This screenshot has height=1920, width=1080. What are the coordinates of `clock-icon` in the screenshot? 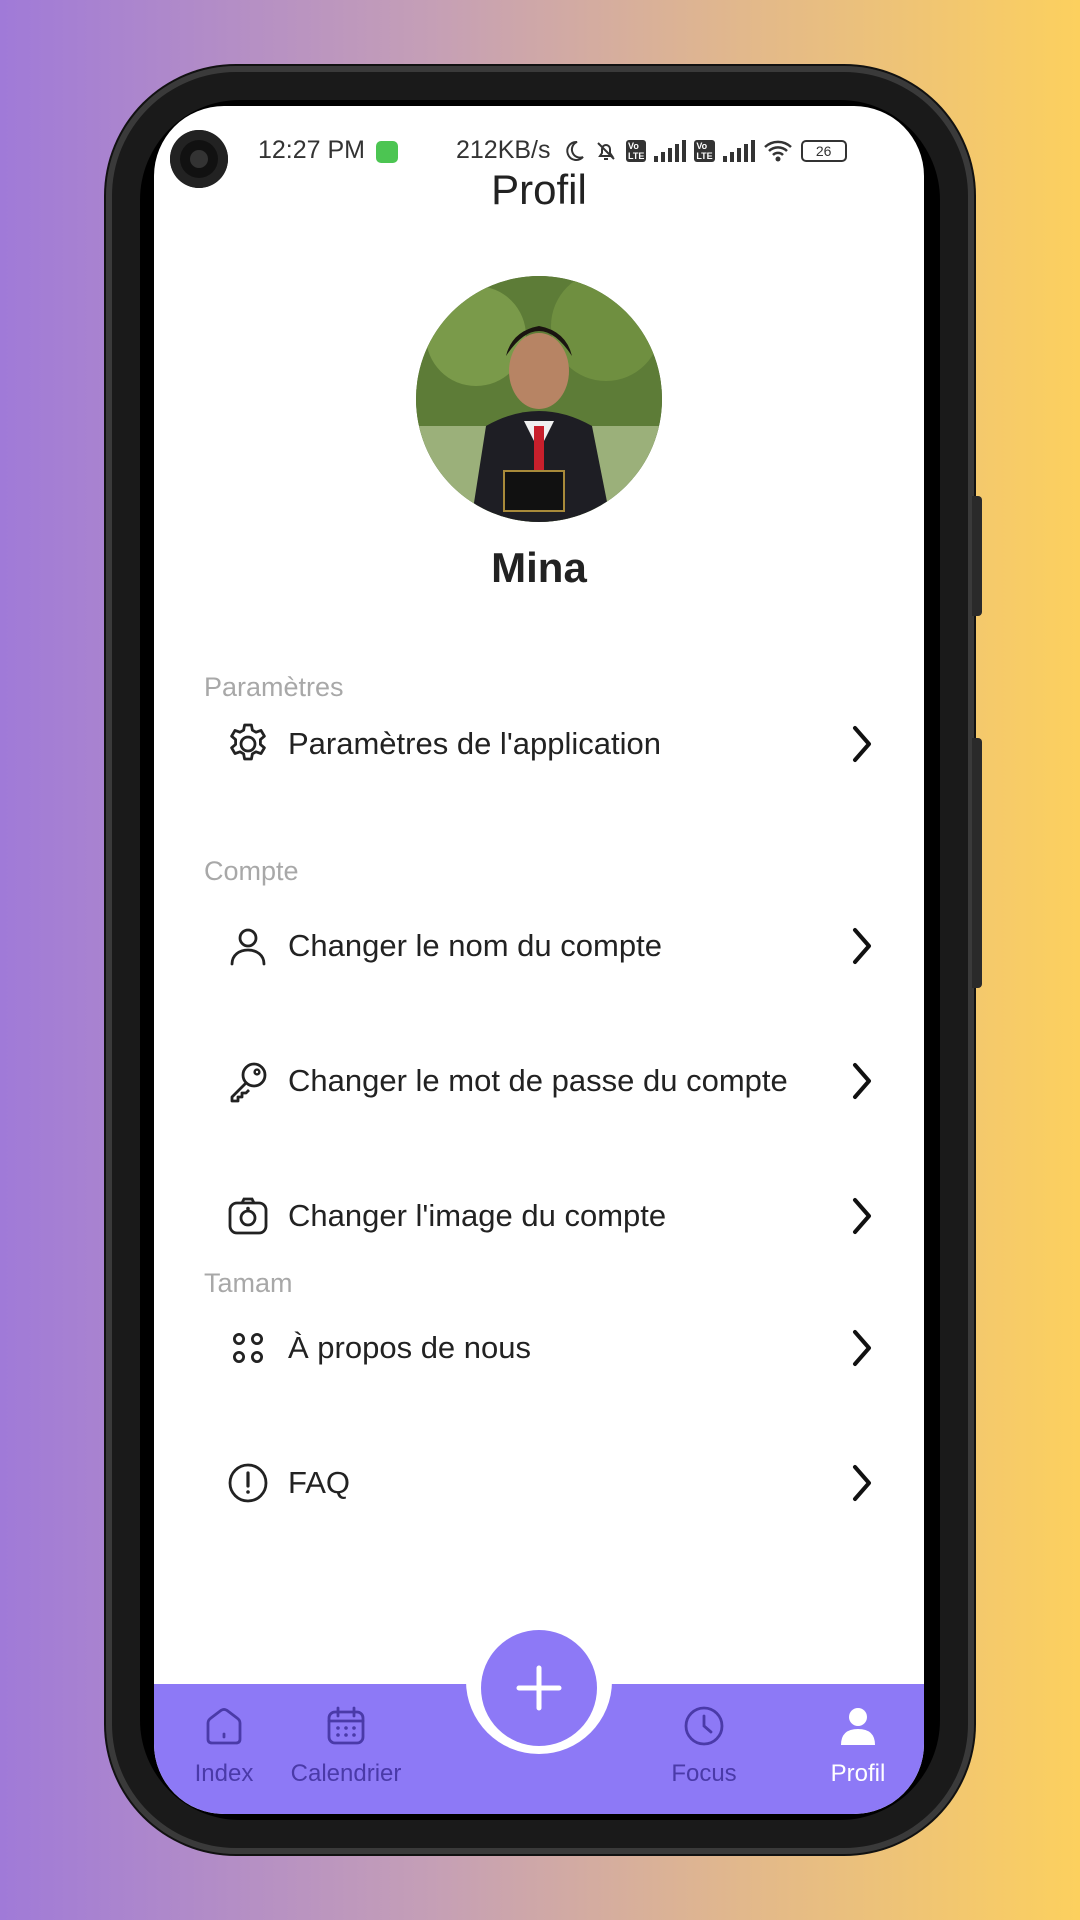 It's located at (704, 1726).